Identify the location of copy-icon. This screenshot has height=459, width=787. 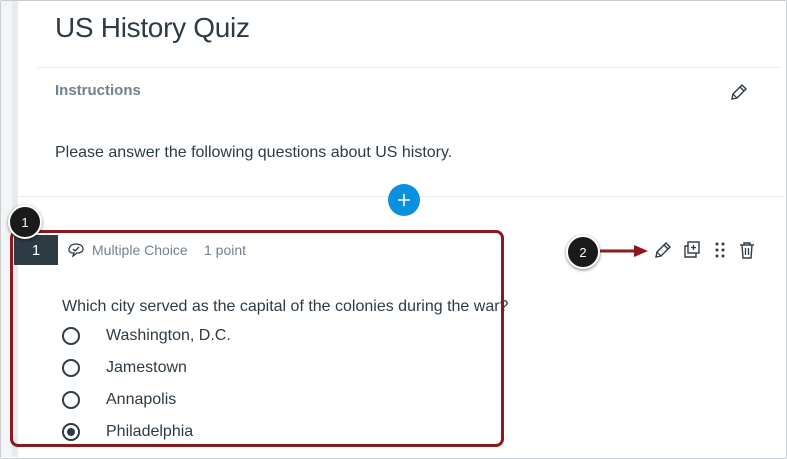
(692, 250).